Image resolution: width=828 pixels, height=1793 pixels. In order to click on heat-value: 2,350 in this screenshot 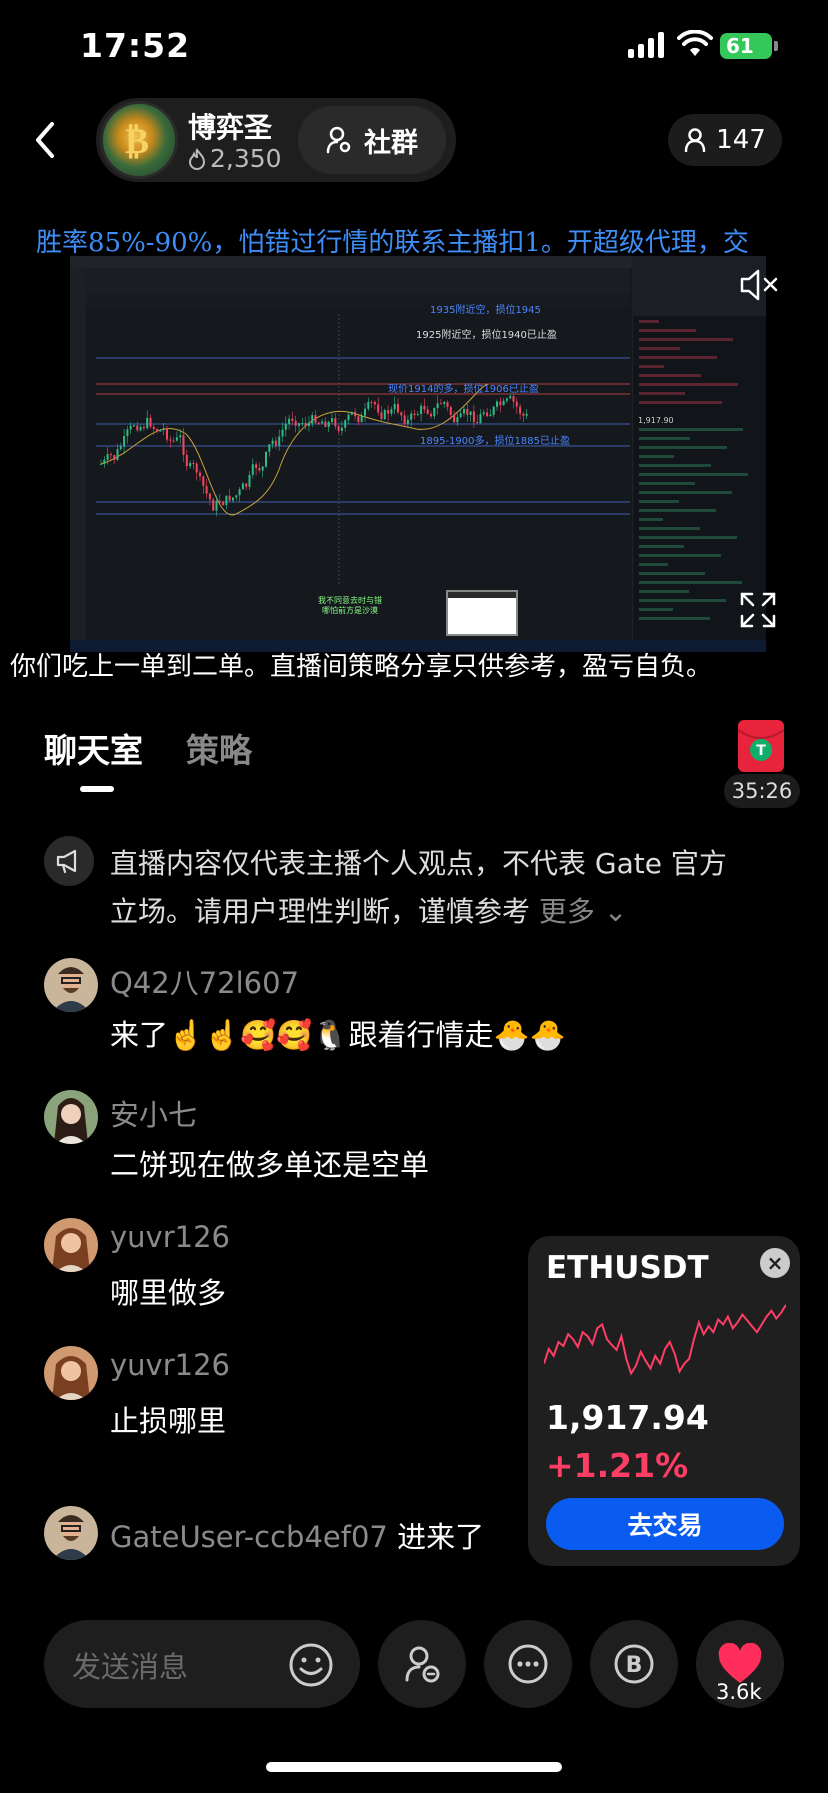, I will do `click(246, 158)`.